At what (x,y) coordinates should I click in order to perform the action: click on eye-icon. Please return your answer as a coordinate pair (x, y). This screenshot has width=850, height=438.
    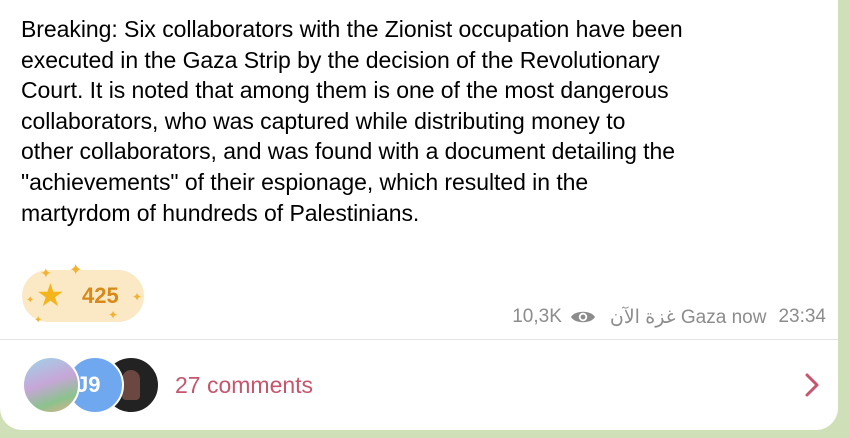
    Looking at the image, I should click on (582, 317).